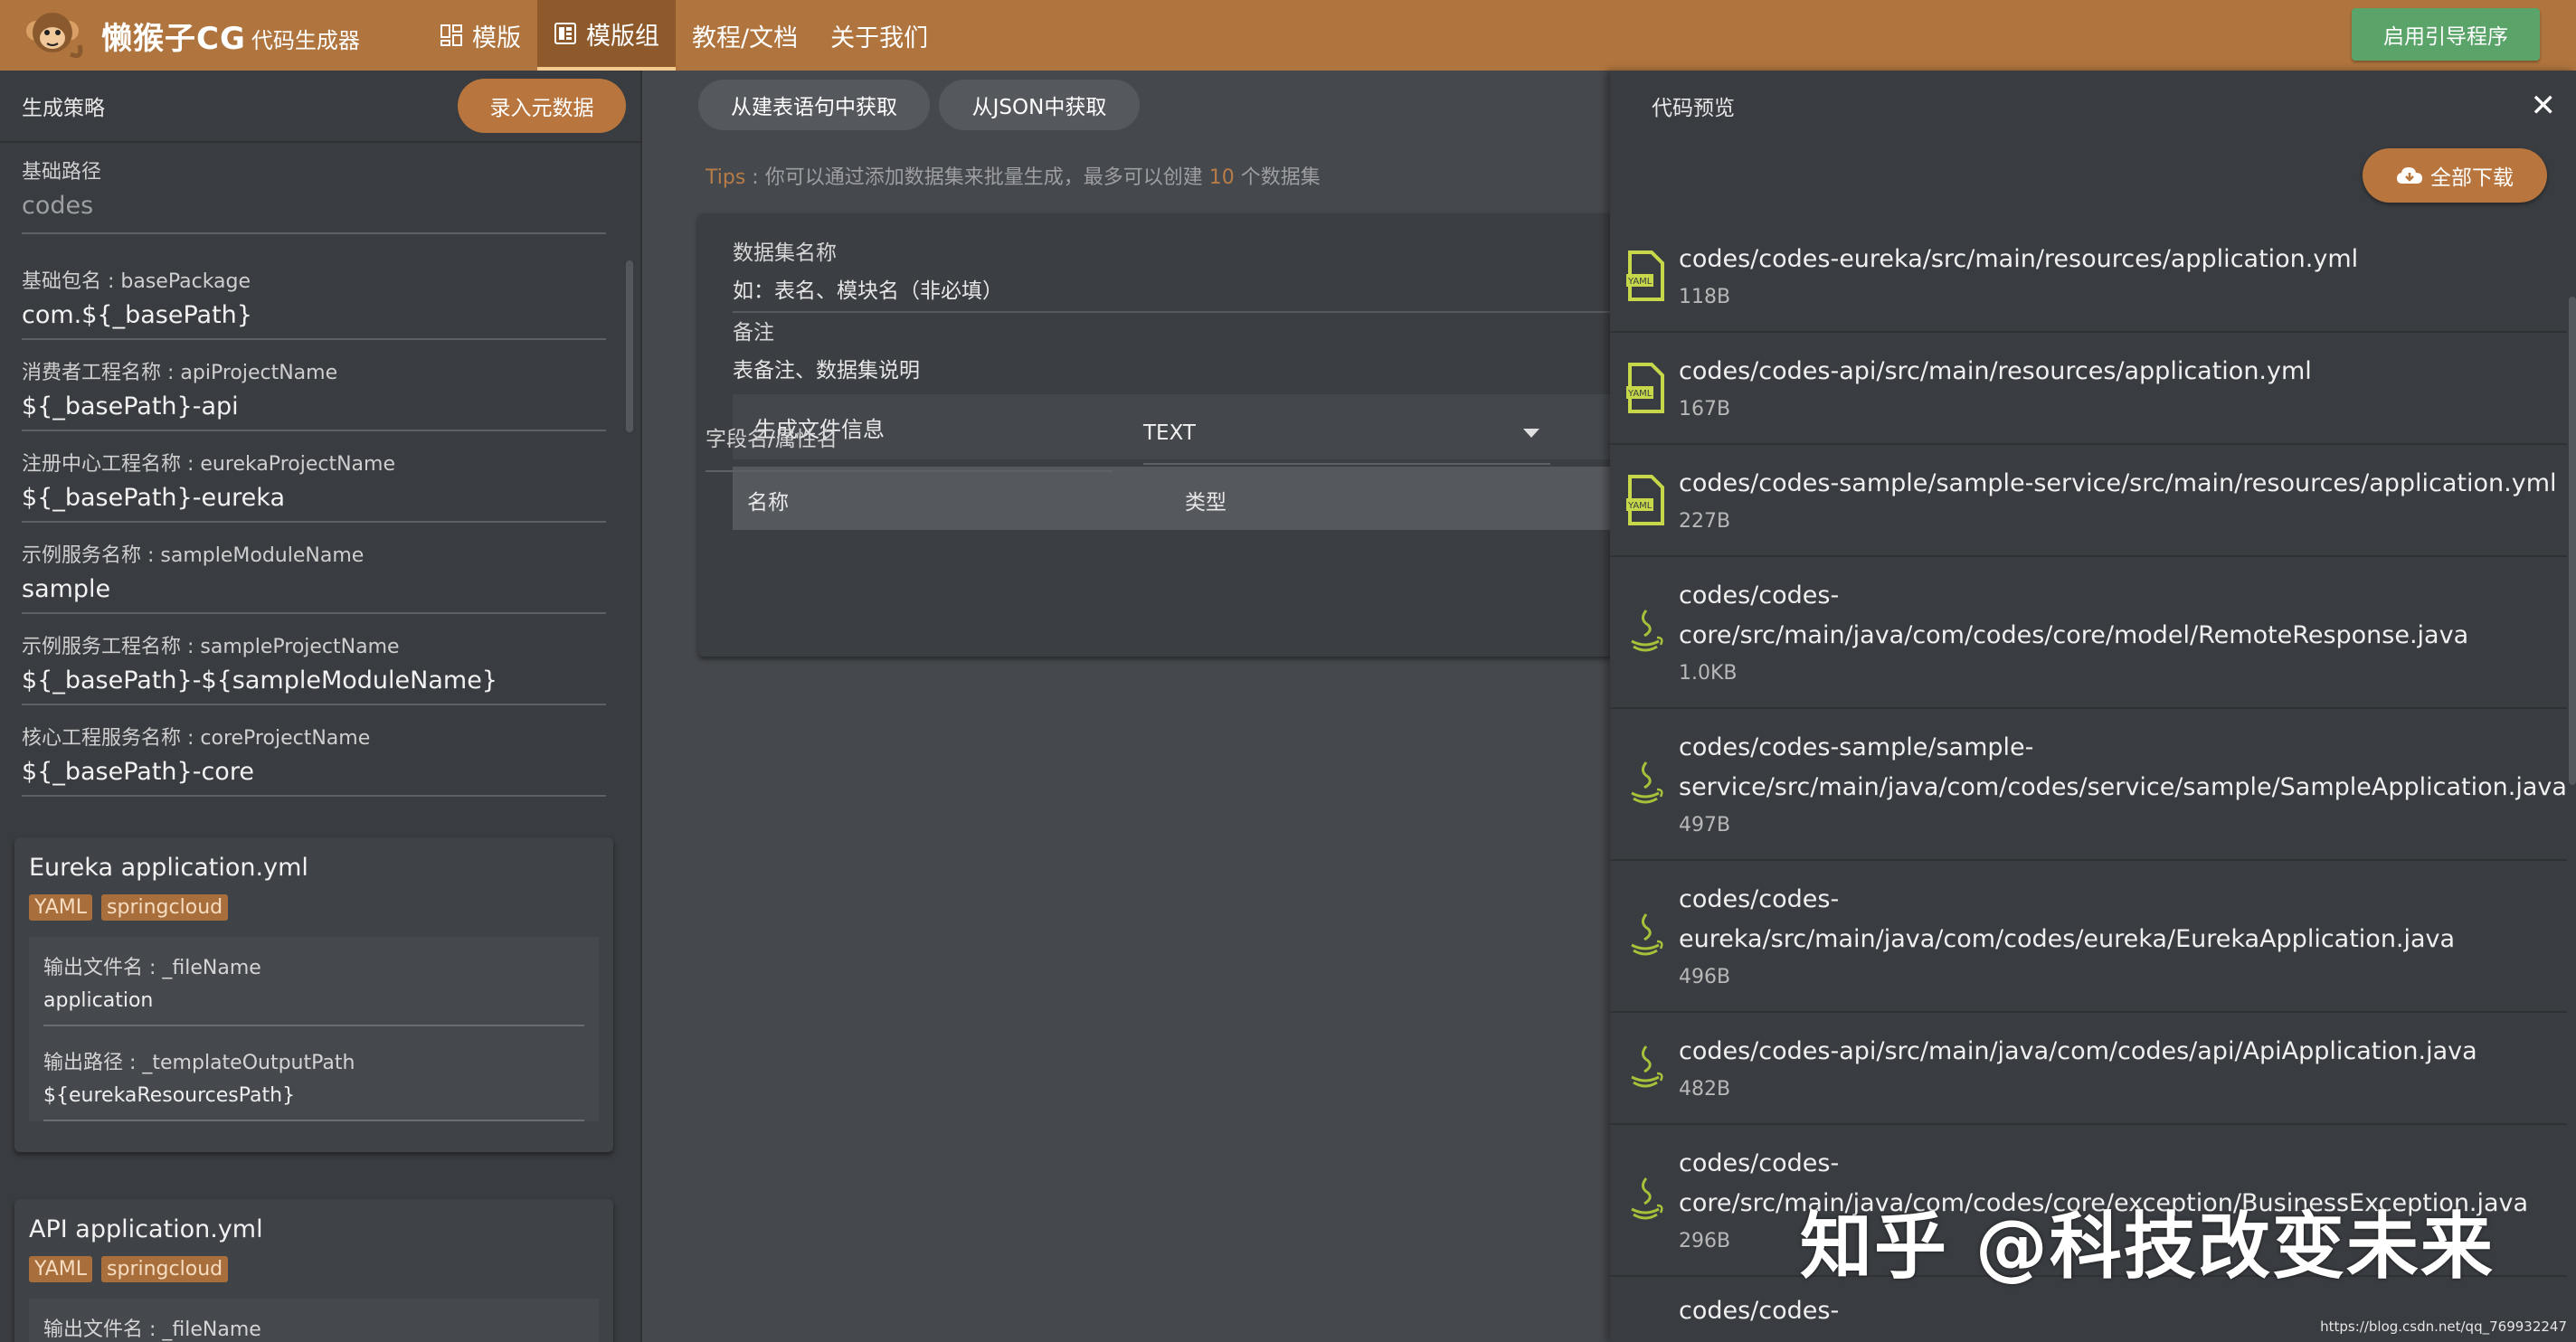 The height and width of the screenshot is (1342, 2576). Describe the element at coordinates (313, 1325) in the screenshot. I see `template-param: 输出文件名 : _fileName` at that location.